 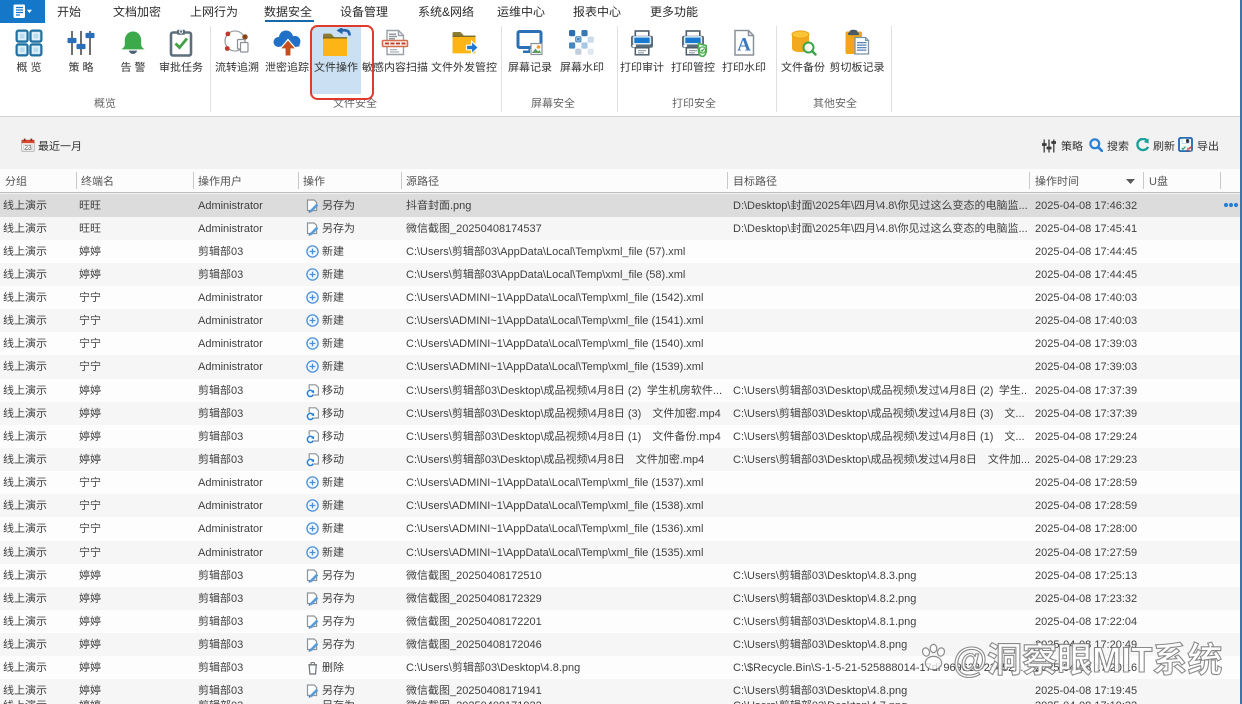 What do you see at coordinates (744, 45) in the screenshot?
I see `svg-text: A` at bounding box center [744, 45].